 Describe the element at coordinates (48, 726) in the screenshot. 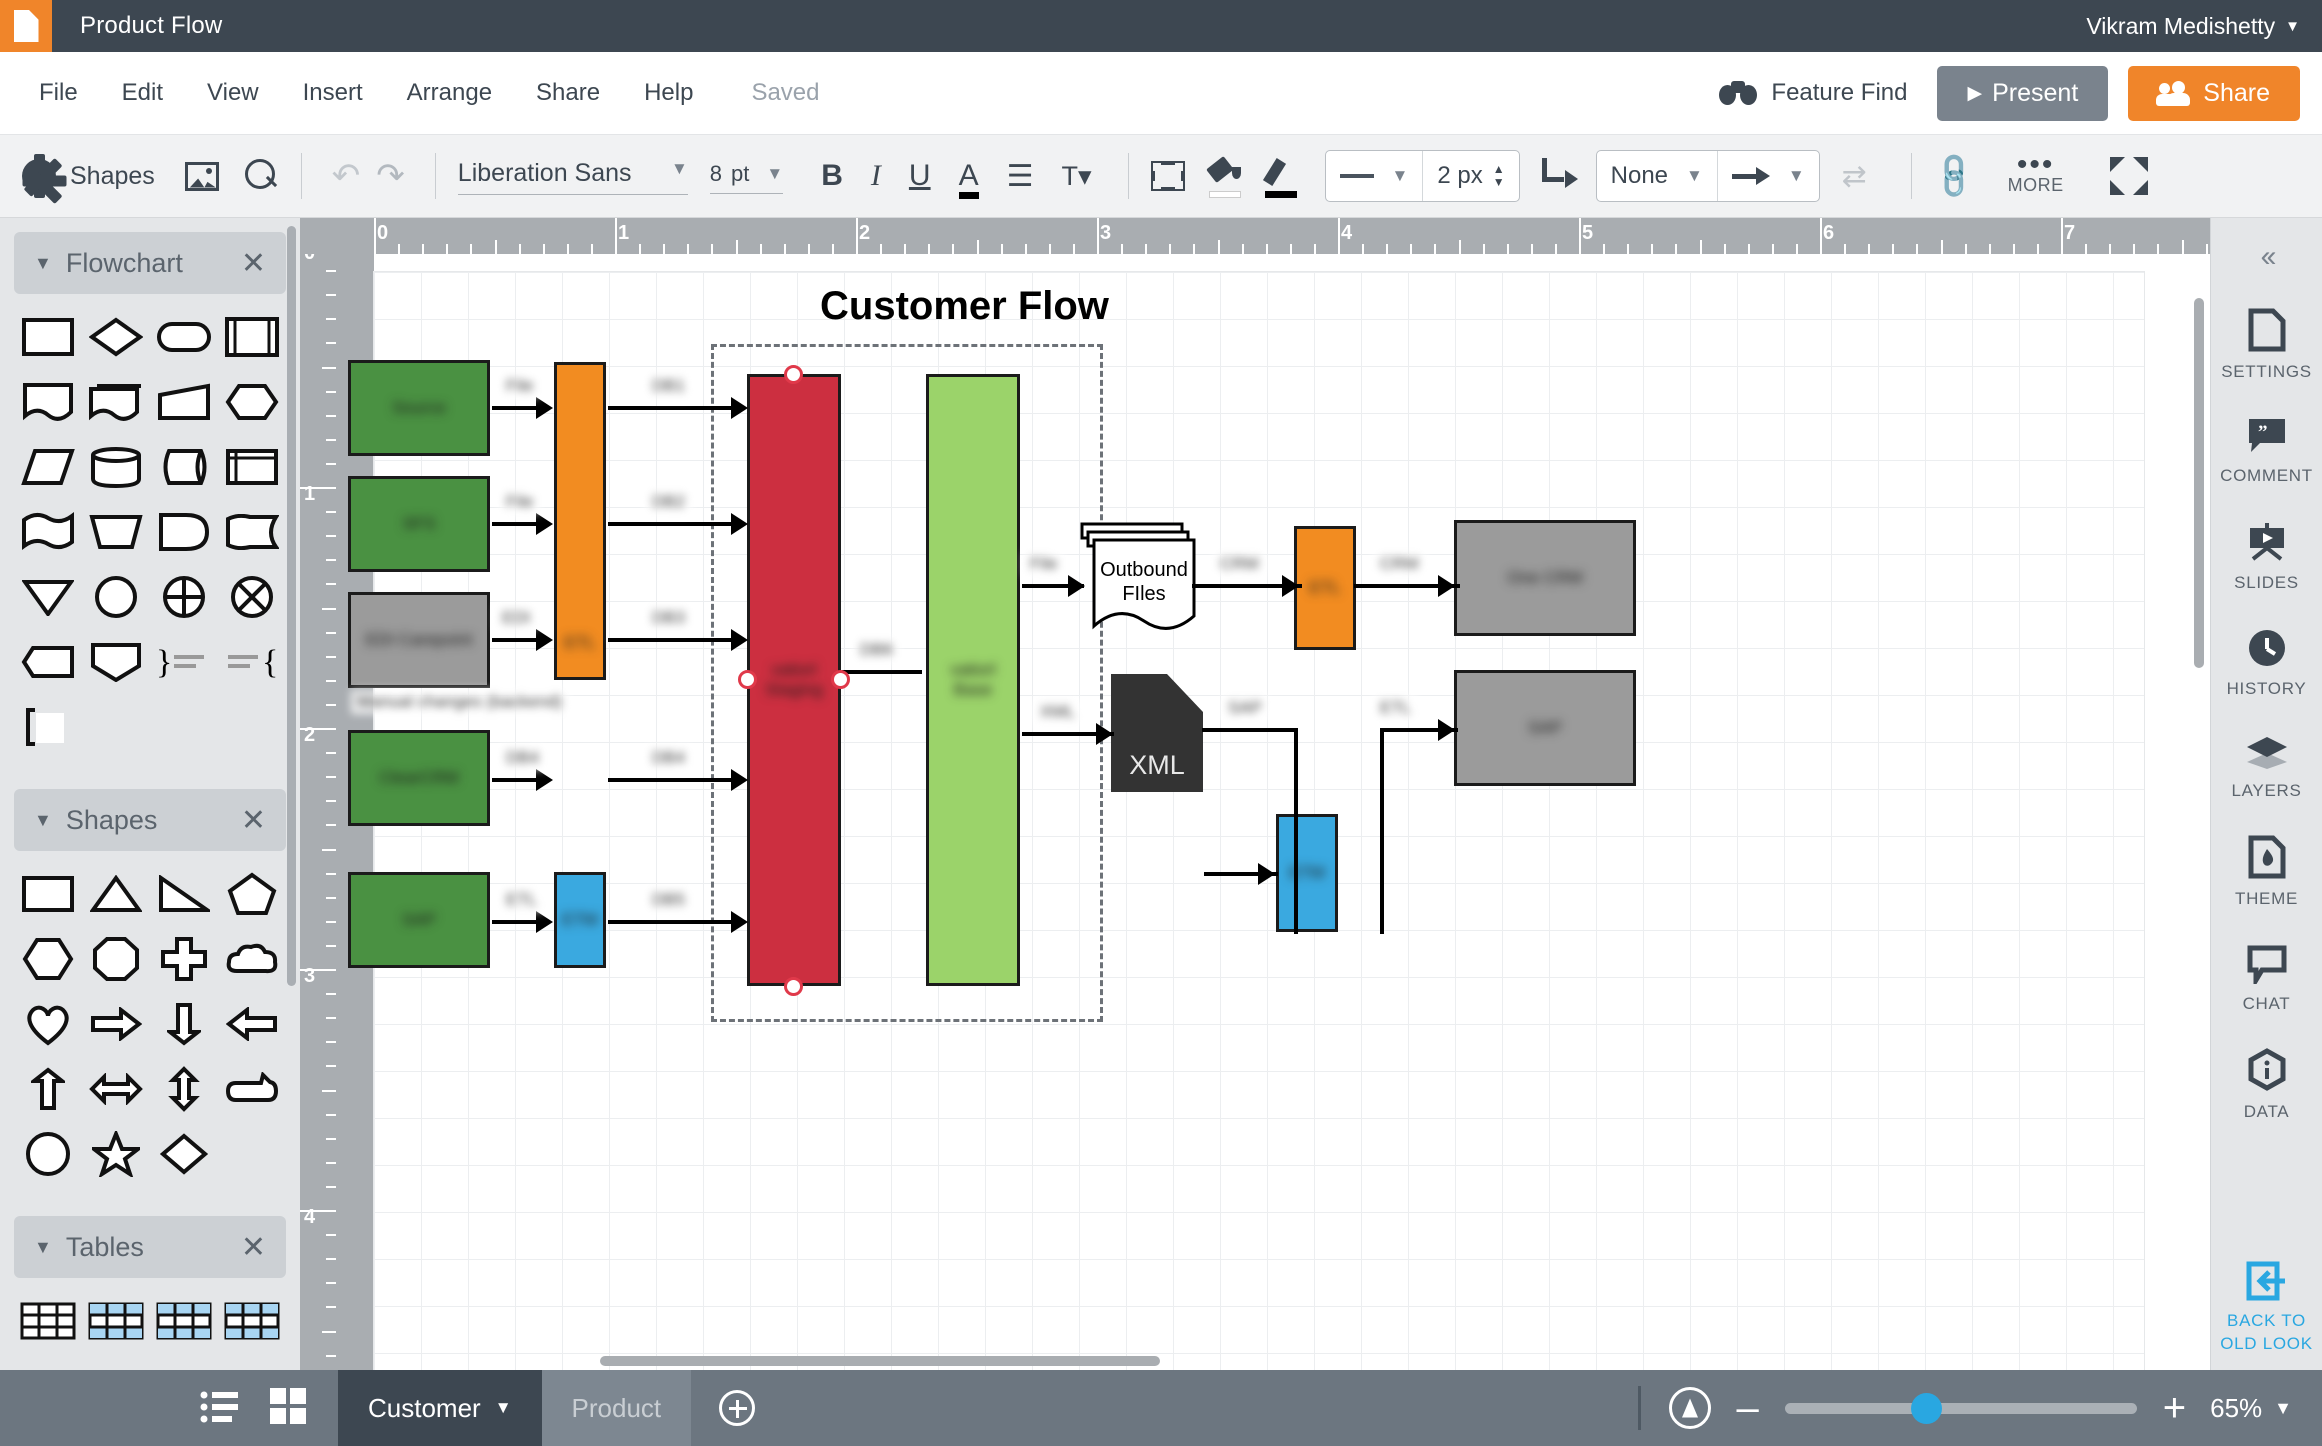

I see `shape-bracket-card` at that location.